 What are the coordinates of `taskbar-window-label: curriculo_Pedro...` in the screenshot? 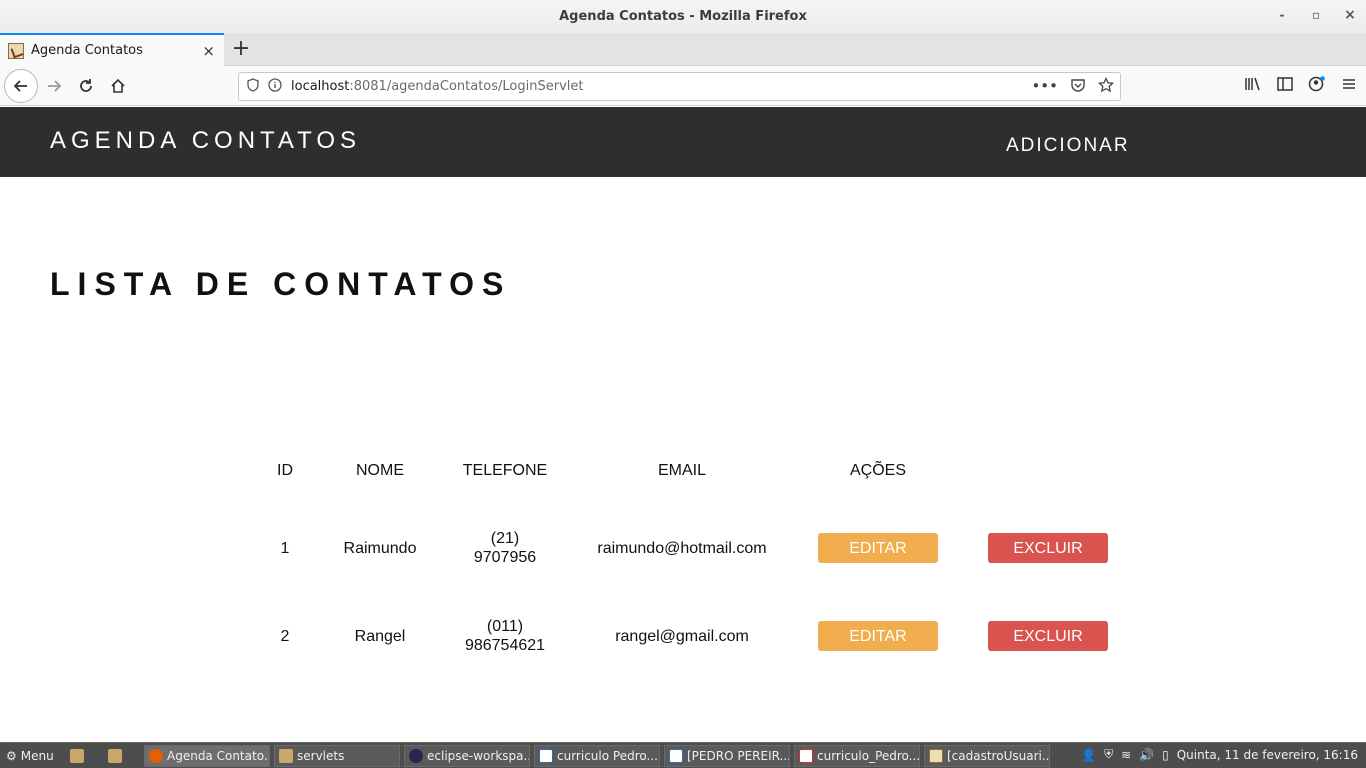 It's located at (868, 756).